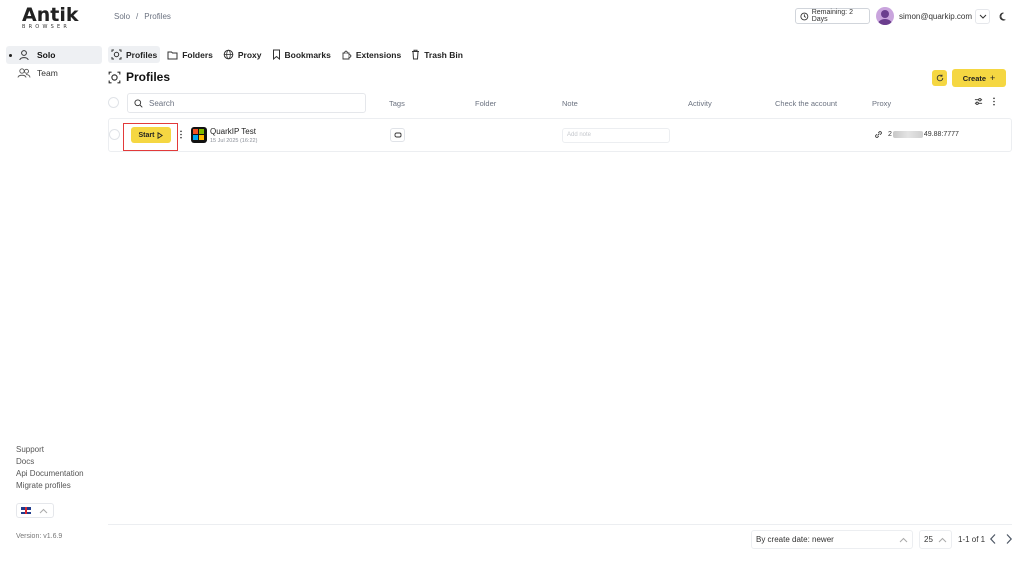 Image resolution: width=1024 pixels, height=563 pixels. Describe the element at coordinates (35, 510) in the screenshot. I see `language-select` at that location.